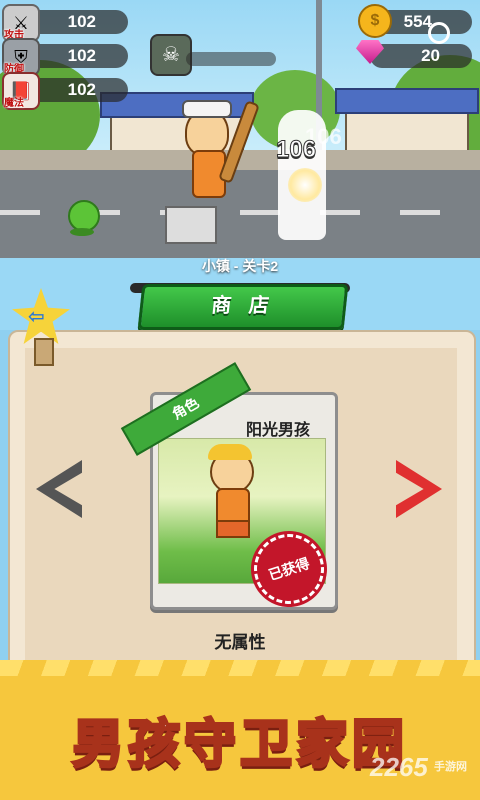 This screenshot has height=800, width=480. I want to click on level-label: 小镇 - 关卡2, so click(240, 266).